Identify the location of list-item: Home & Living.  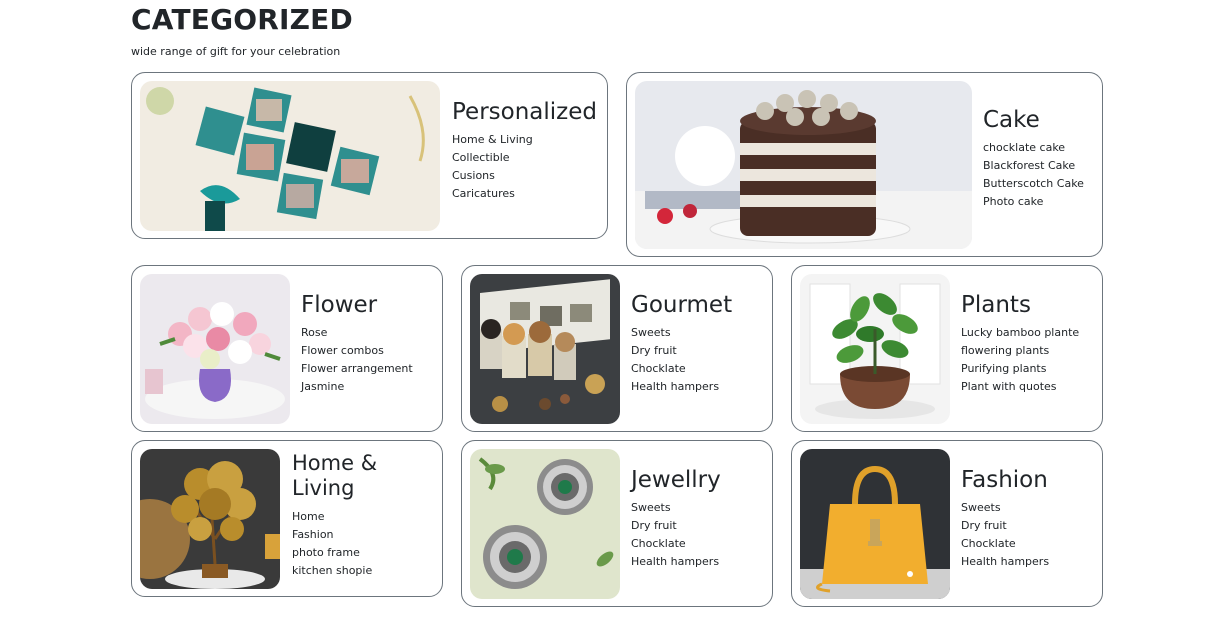
(524, 140).